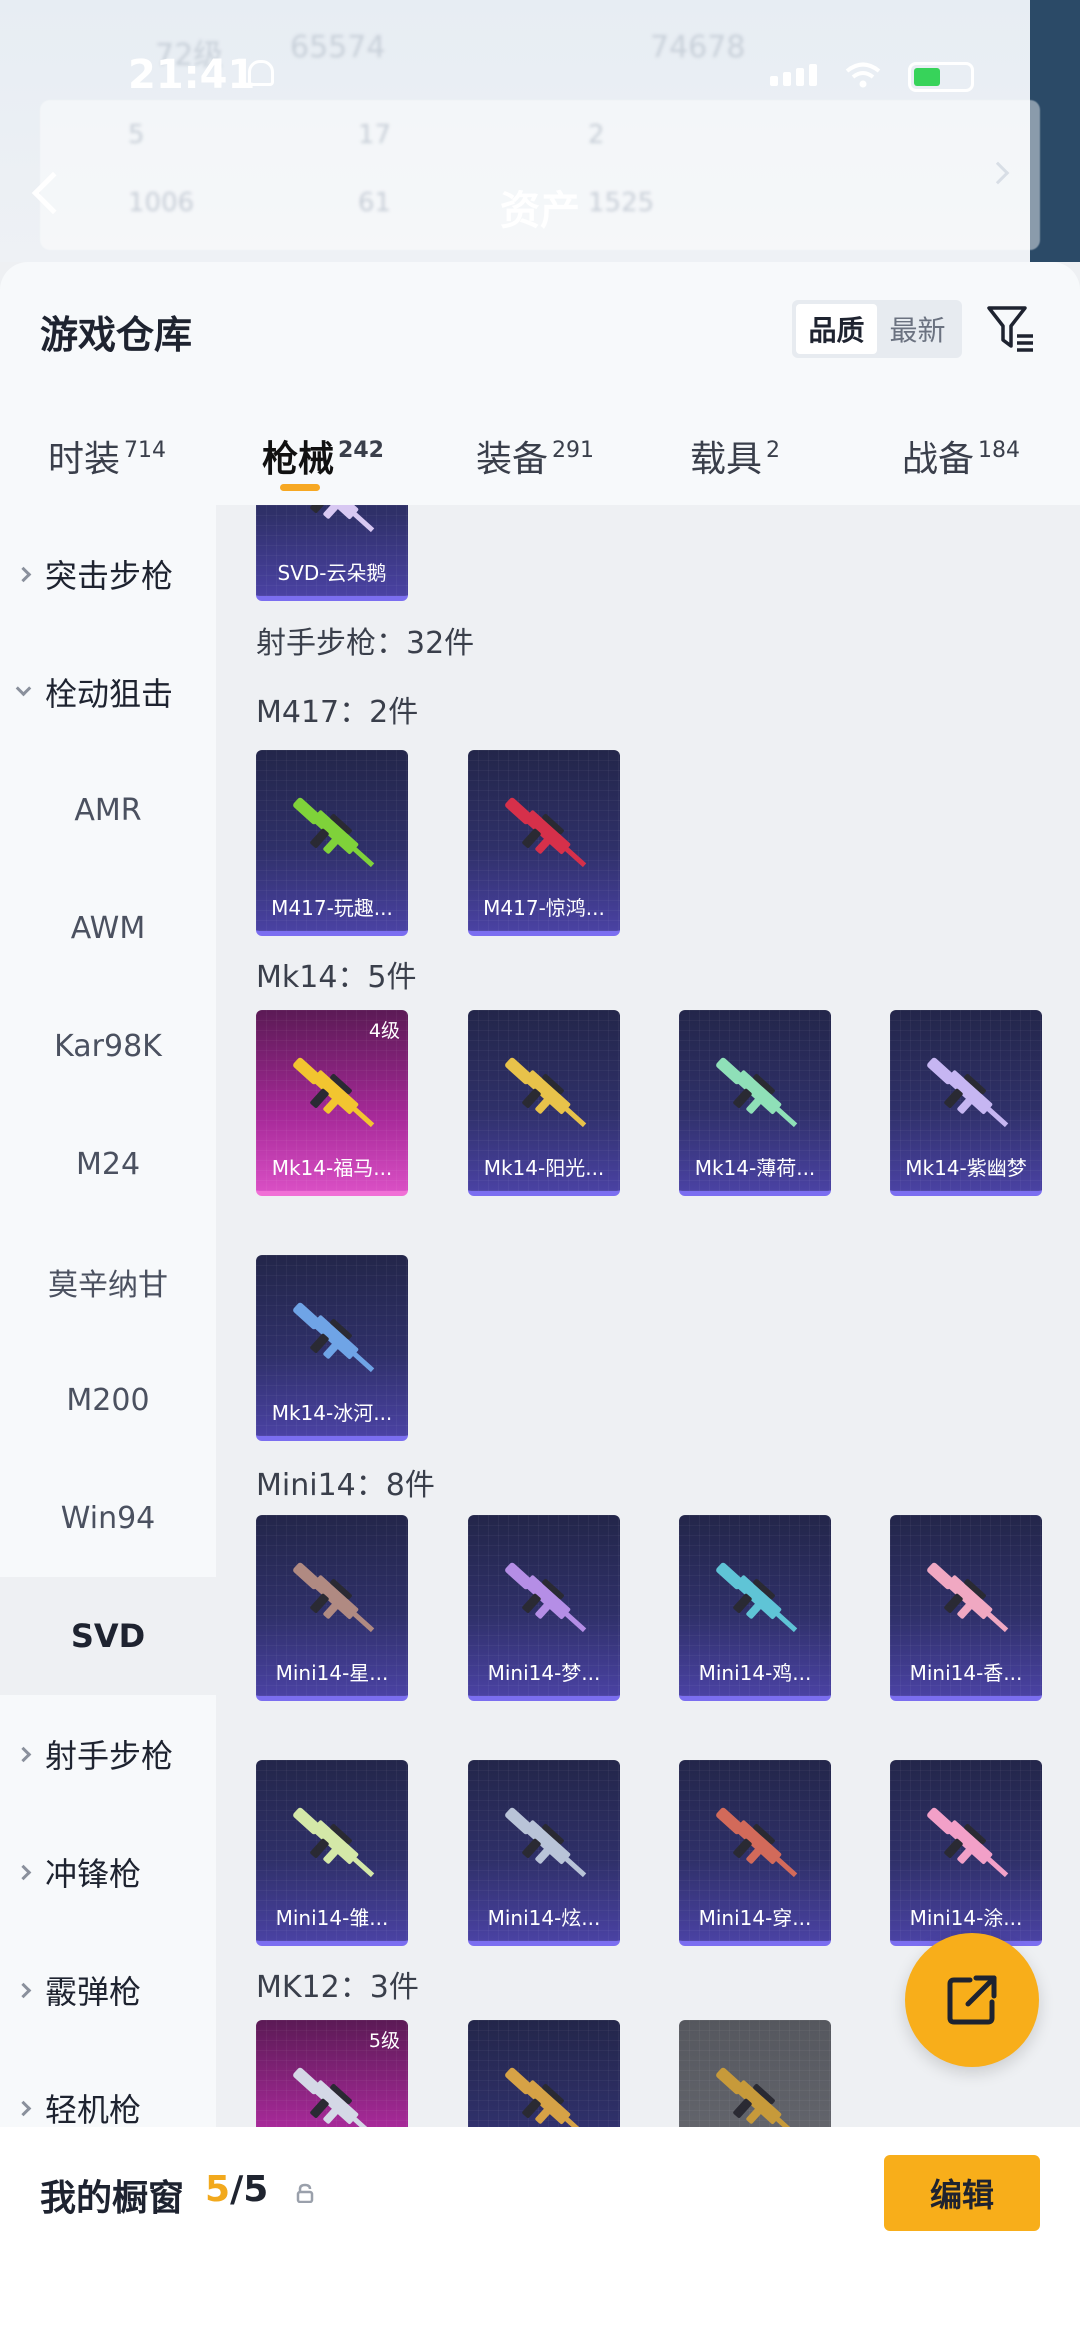 The height and width of the screenshot is (2347, 1080). I want to click on weapon-name: SVD-云朵鹅, so click(332, 573).